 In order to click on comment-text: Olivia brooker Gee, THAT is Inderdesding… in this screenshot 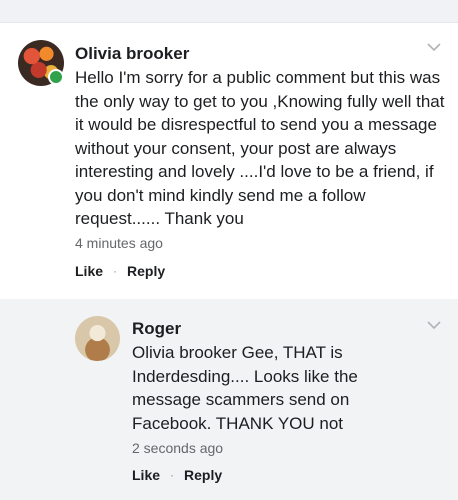, I will do `click(245, 388)`.